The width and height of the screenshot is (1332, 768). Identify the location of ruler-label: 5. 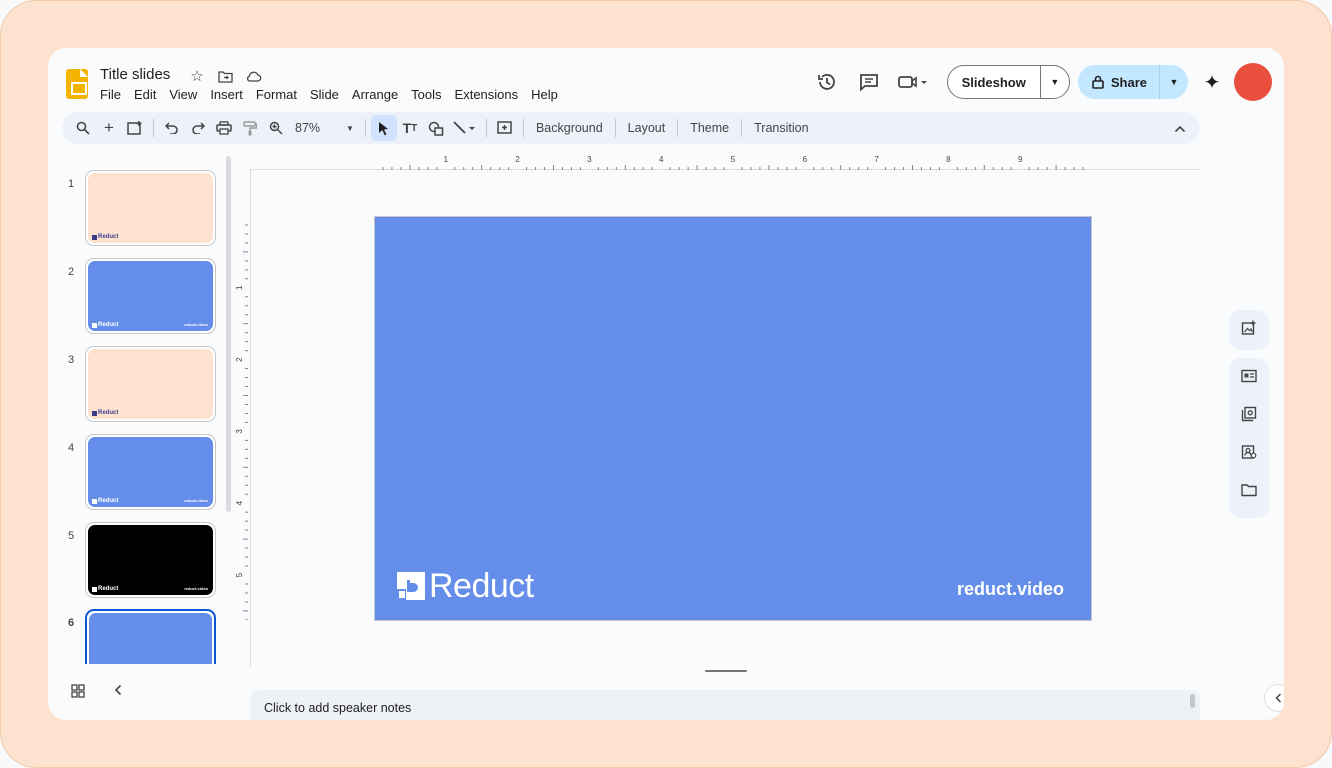
(733, 160).